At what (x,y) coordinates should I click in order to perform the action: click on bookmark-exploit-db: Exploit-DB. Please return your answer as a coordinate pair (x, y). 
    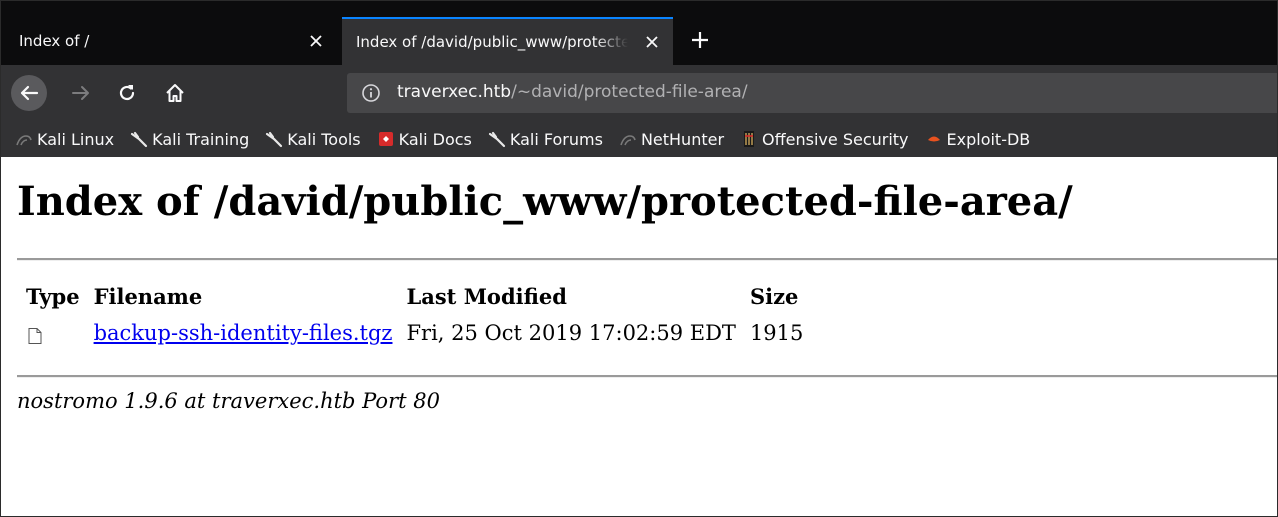
    Looking at the image, I should click on (978, 139).